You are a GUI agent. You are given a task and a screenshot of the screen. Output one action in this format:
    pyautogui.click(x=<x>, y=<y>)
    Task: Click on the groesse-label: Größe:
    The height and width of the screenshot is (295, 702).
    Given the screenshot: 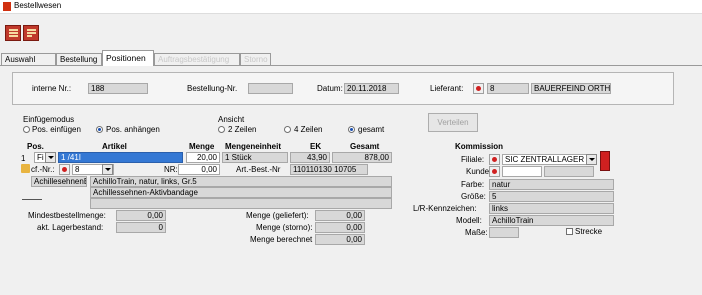 What is the action you would take?
    pyautogui.click(x=473, y=196)
    